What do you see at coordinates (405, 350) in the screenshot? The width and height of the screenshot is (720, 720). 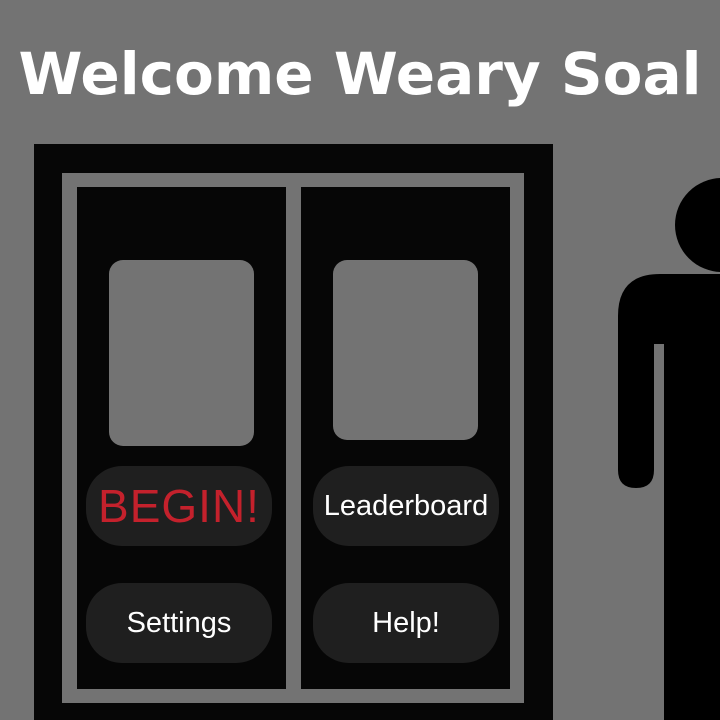 I see `door-window-right` at bounding box center [405, 350].